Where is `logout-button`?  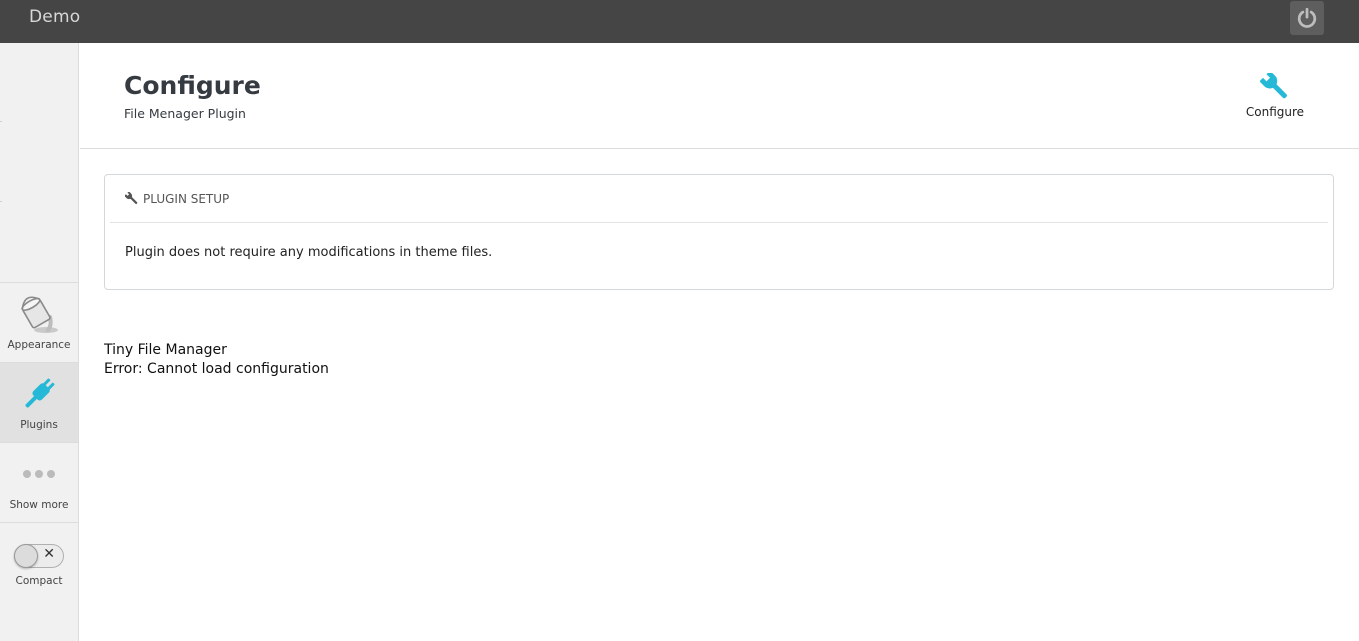
logout-button is located at coordinates (1307, 18).